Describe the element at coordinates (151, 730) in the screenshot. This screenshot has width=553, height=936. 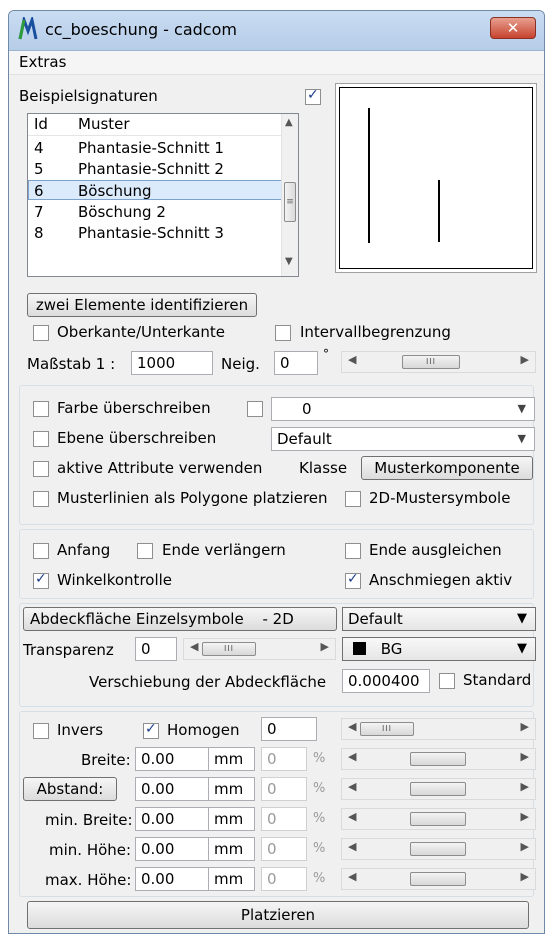
I see `homogen-checkbox` at that location.